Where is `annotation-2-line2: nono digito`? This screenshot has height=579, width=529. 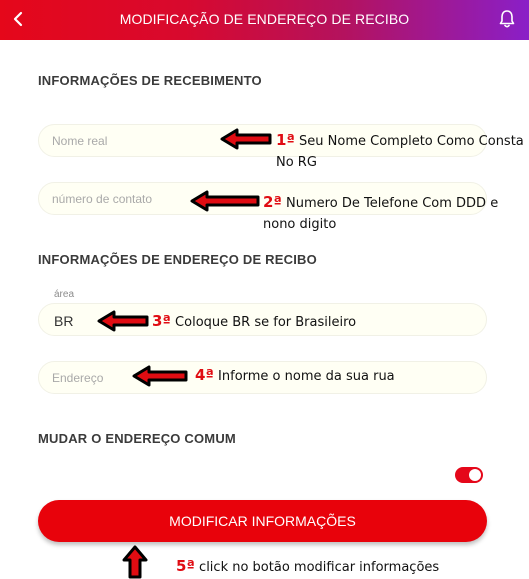
annotation-2-line2: nono digito is located at coordinates (300, 224).